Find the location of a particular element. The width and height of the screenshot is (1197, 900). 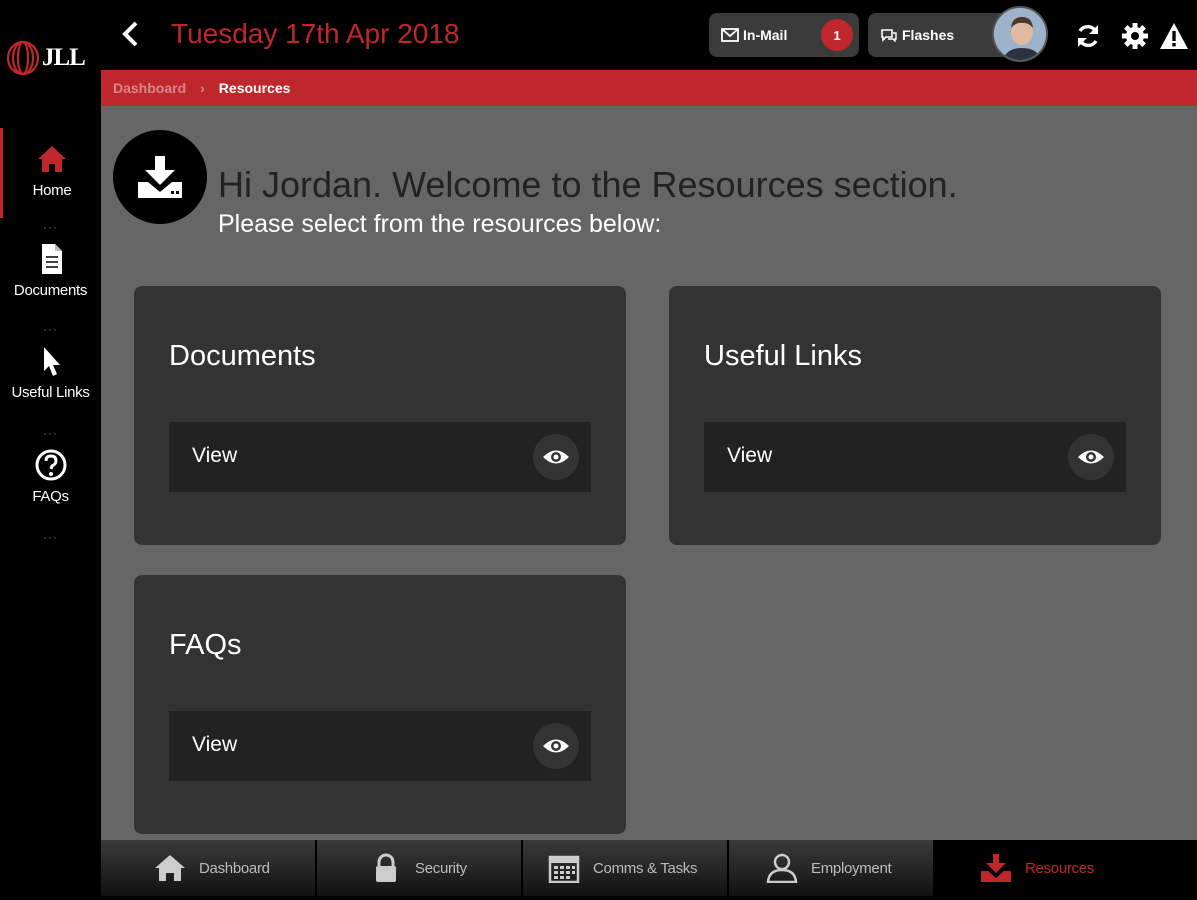

tab-label: Security is located at coordinates (441, 868).